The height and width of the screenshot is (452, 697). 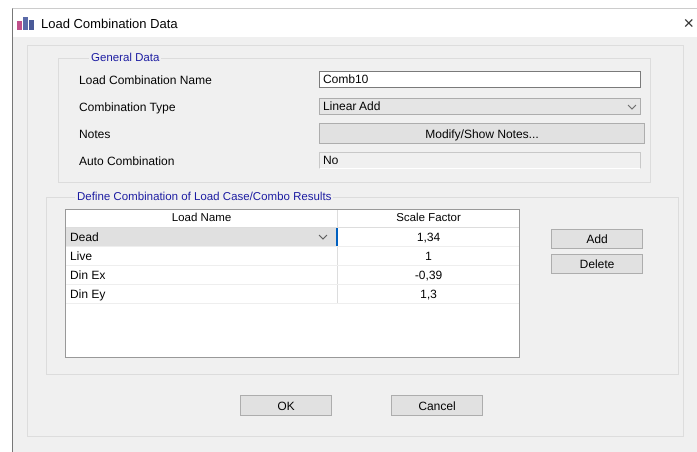 I want to click on field-label: Load Combination Name, so click(x=146, y=79).